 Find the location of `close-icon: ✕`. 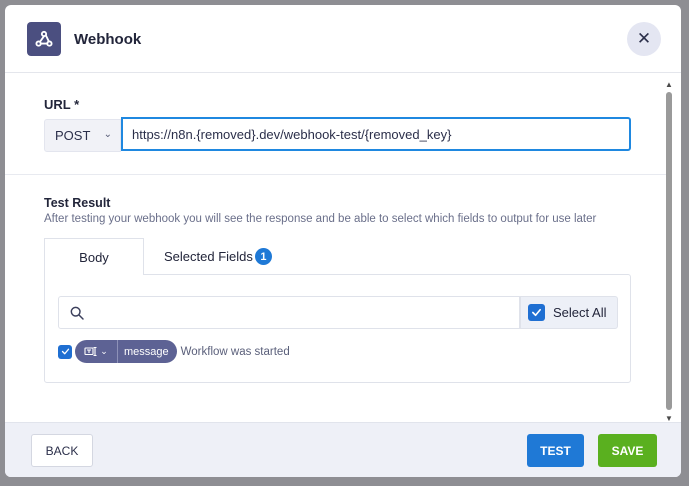

close-icon: ✕ is located at coordinates (644, 38).